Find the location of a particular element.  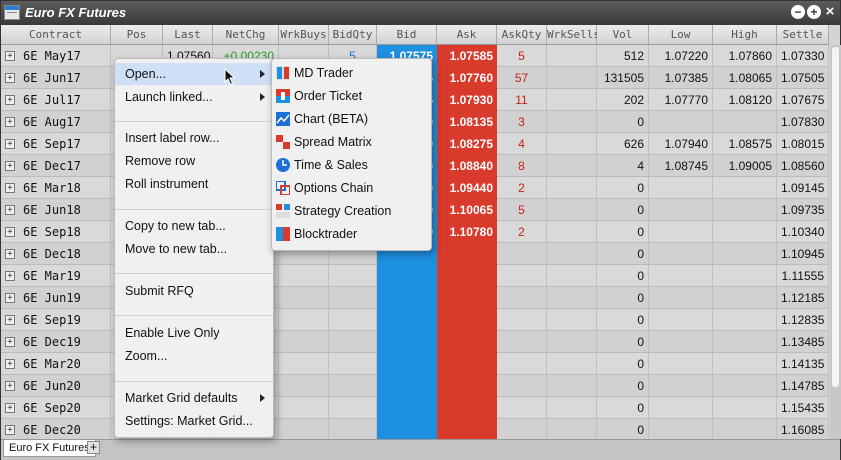

cell-settle: 1.11555 is located at coordinates (803, 276).